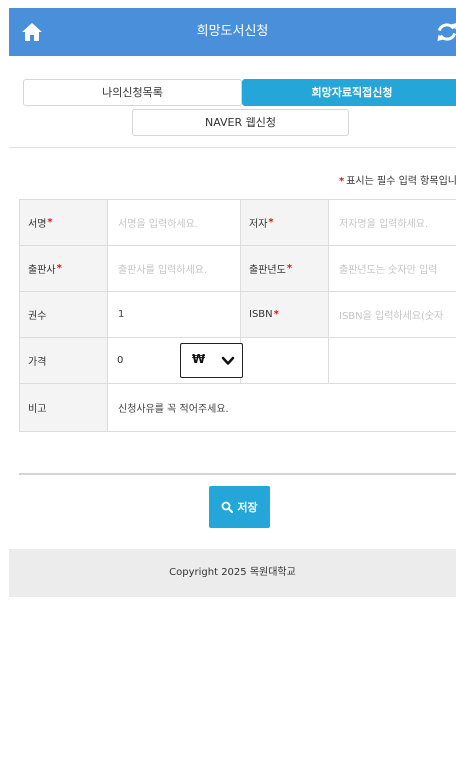 The image size is (456, 767). Describe the element at coordinates (32, 32) in the screenshot. I see `home-icon` at that location.